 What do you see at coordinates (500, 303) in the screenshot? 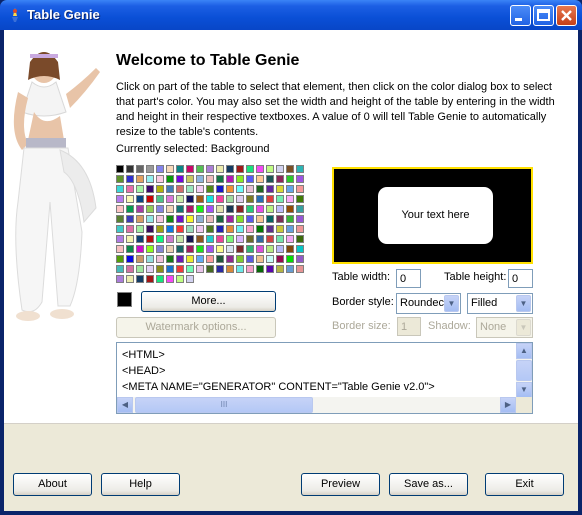
I see `border-fill-select: Filled ▼` at bounding box center [500, 303].